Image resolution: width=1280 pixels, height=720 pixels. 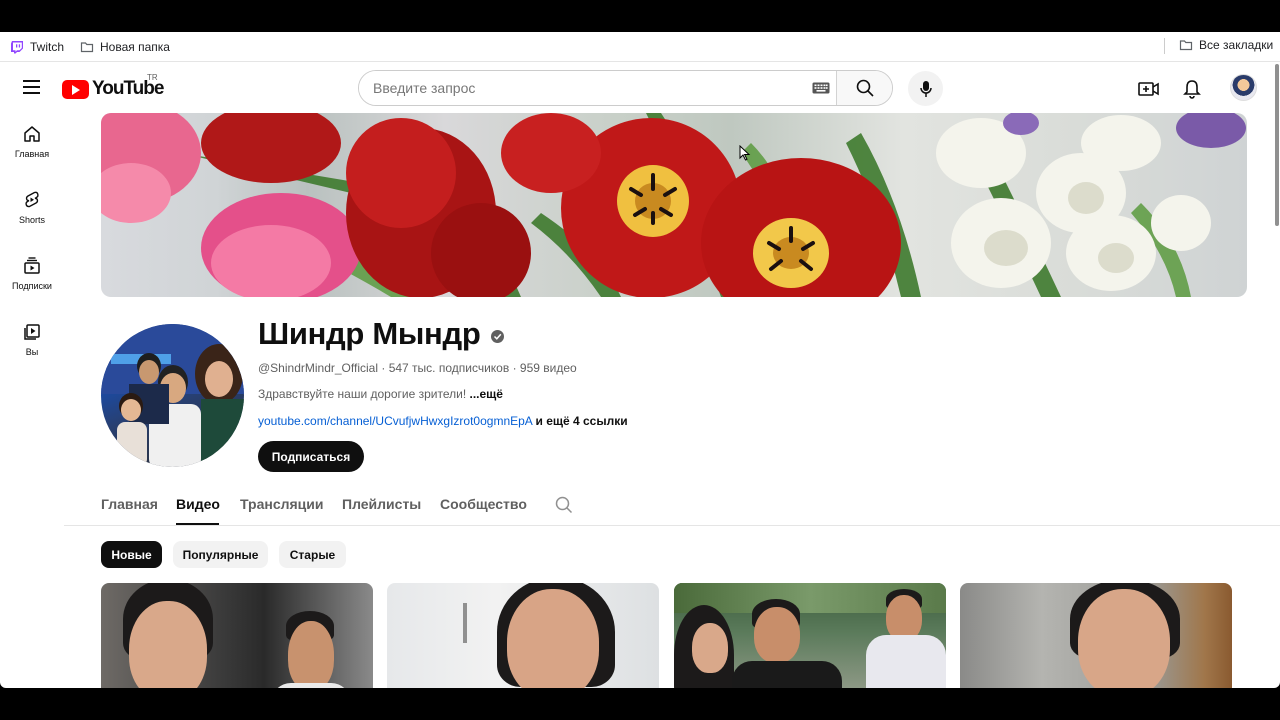 I want to click on voice-search-button, so click(x=925, y=88).